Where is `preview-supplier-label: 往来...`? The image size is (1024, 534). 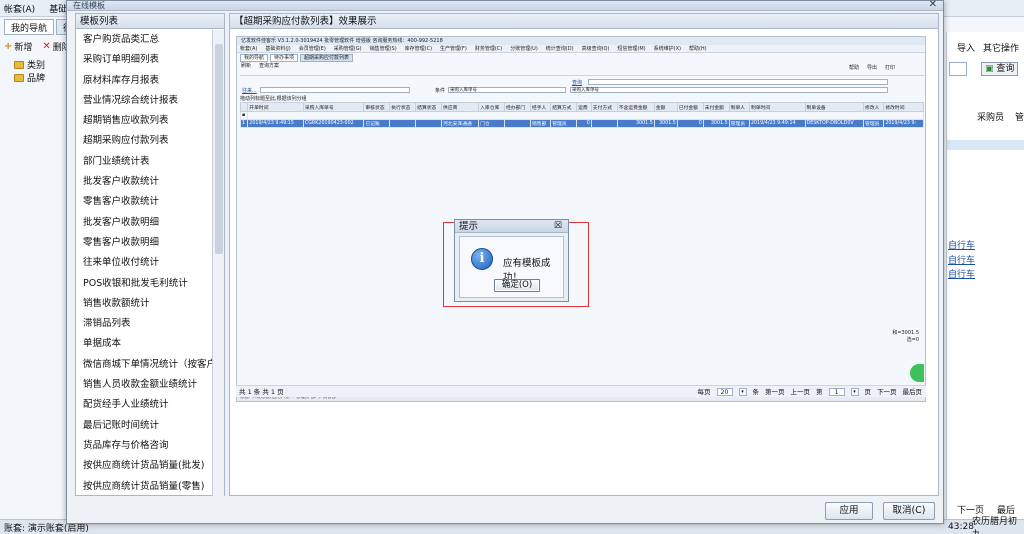
preview-supplier-label: 往来... is located at coordinates (249, 91).